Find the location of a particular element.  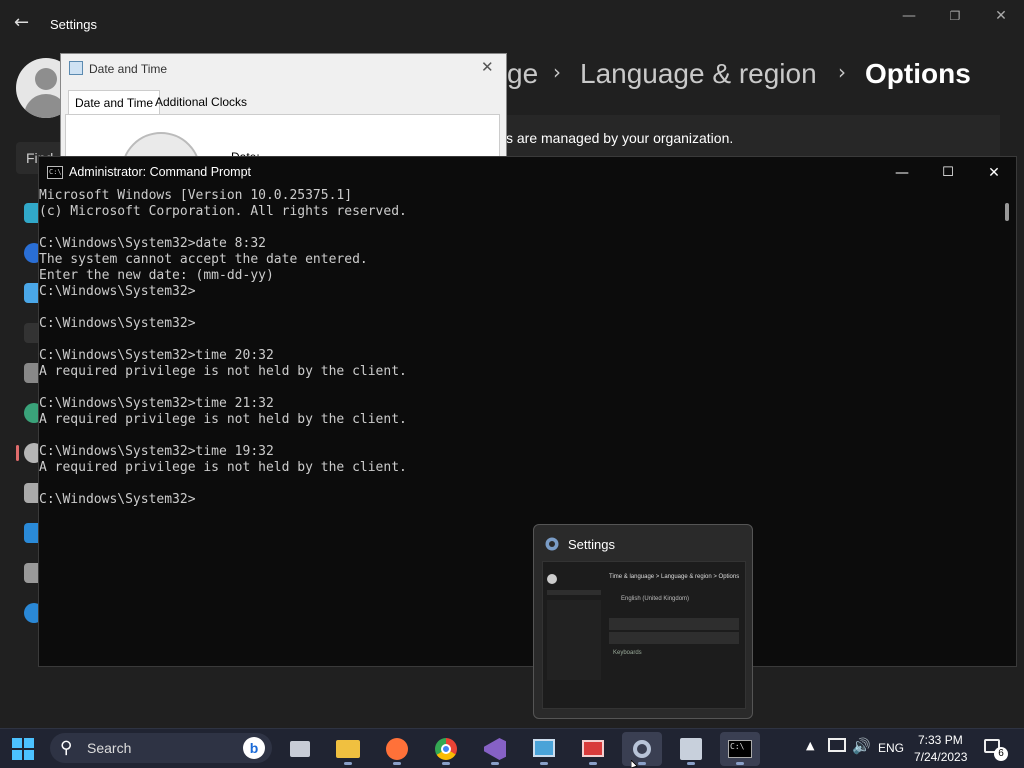

minimize-button: — is located at coordinates (909, 16).